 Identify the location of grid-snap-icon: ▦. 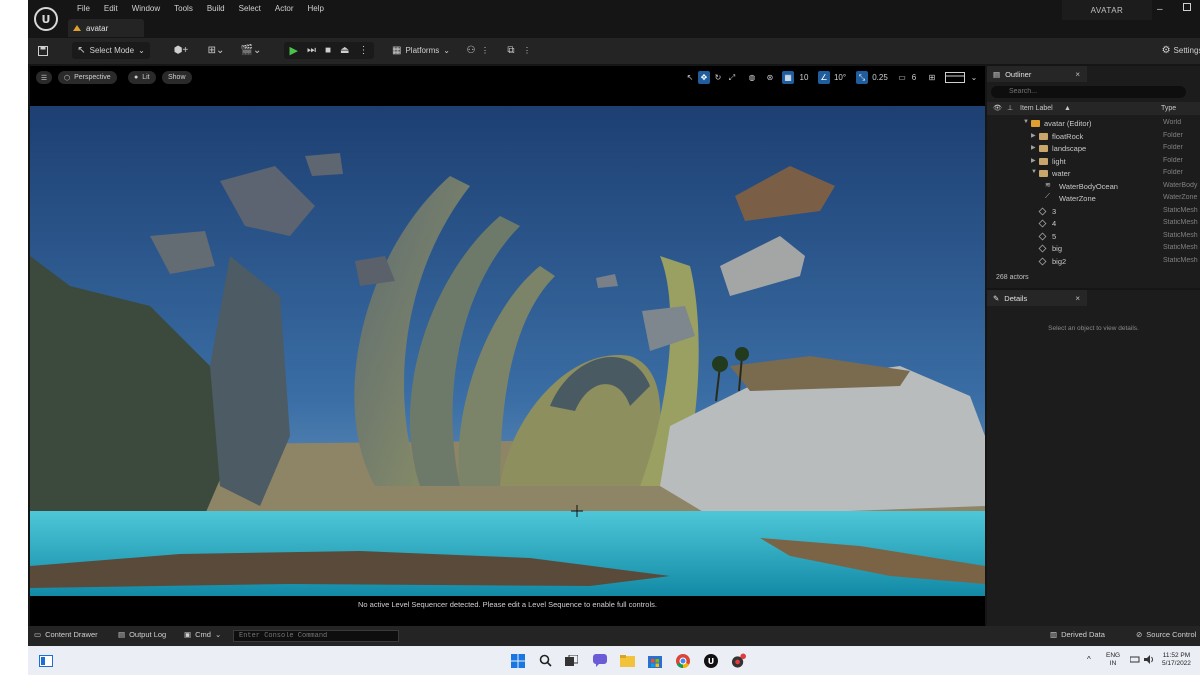
(788, 77).